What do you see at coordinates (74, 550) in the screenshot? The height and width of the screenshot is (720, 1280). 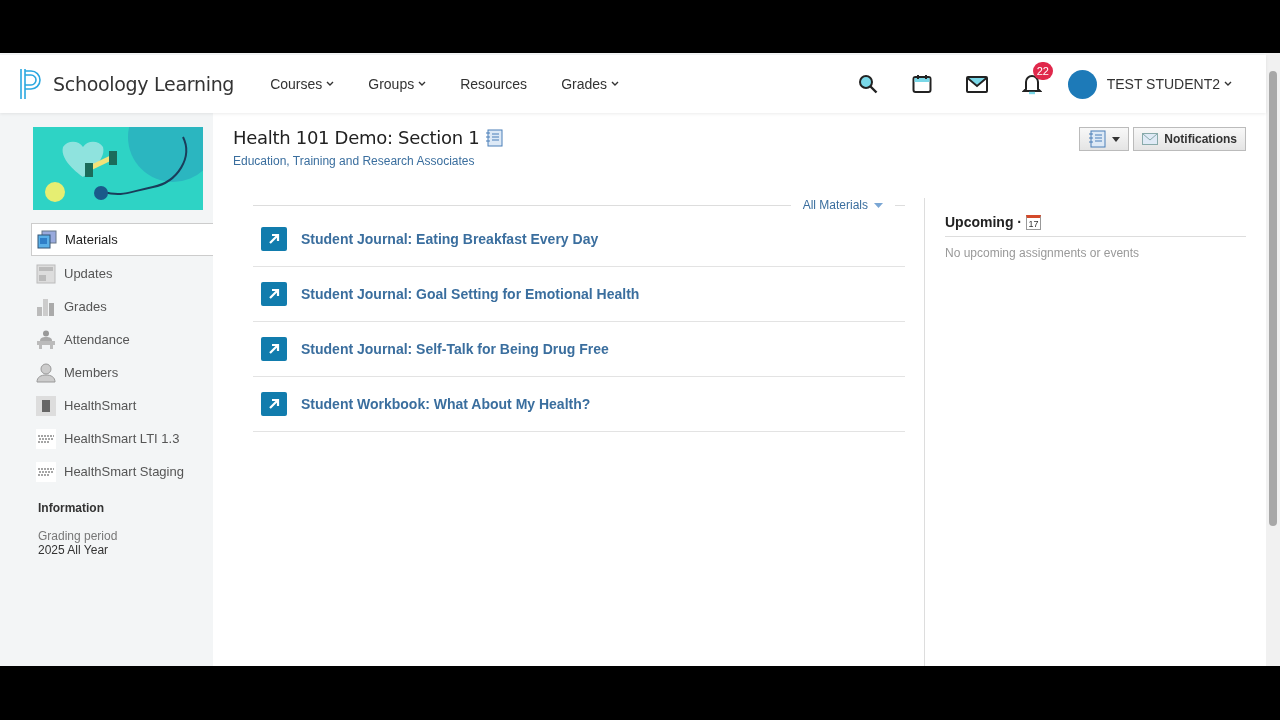 I see `field-value: 2025 All Year` at bounding box center [74, 550].